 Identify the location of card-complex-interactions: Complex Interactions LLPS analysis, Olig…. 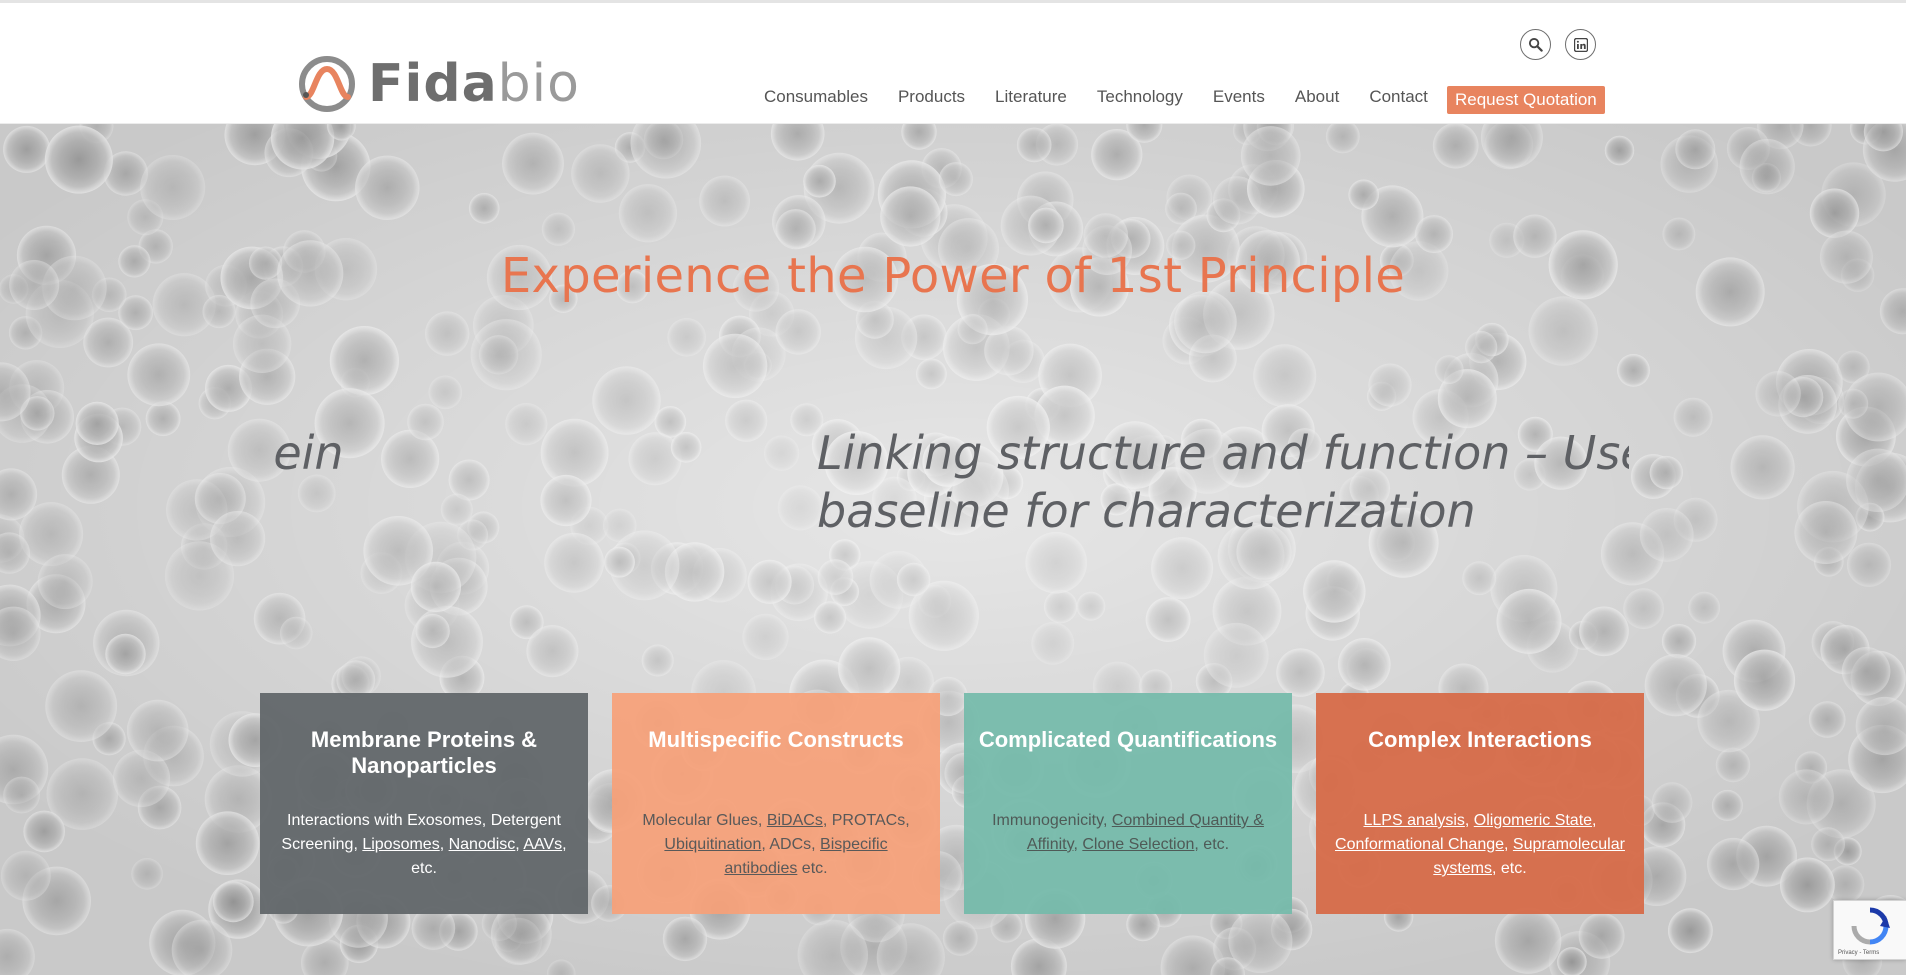
(1480, 803).